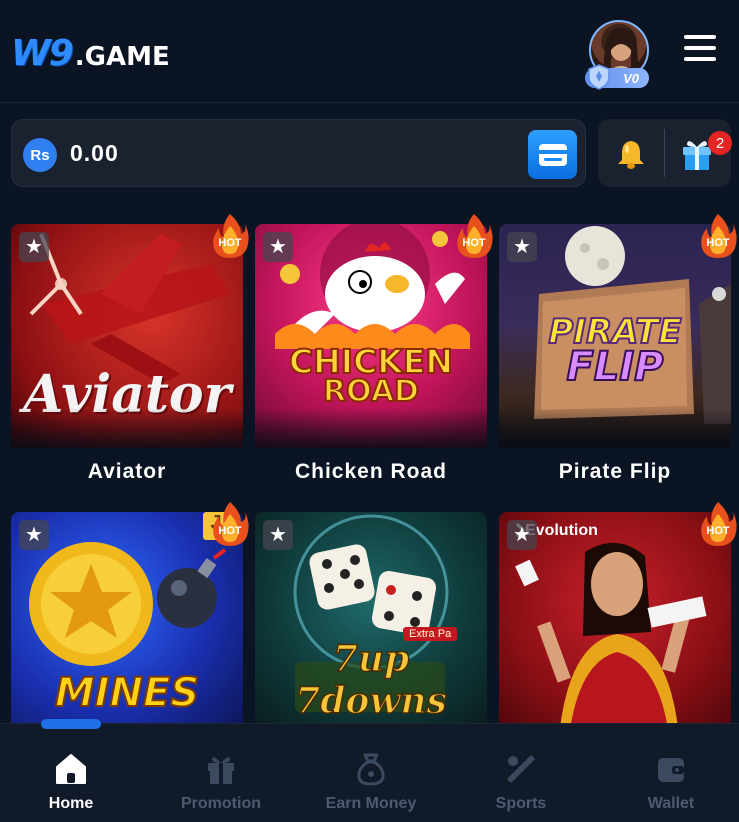 The image size is (739, 822). I want to click on logo-mark: W9, so click(42, 53).